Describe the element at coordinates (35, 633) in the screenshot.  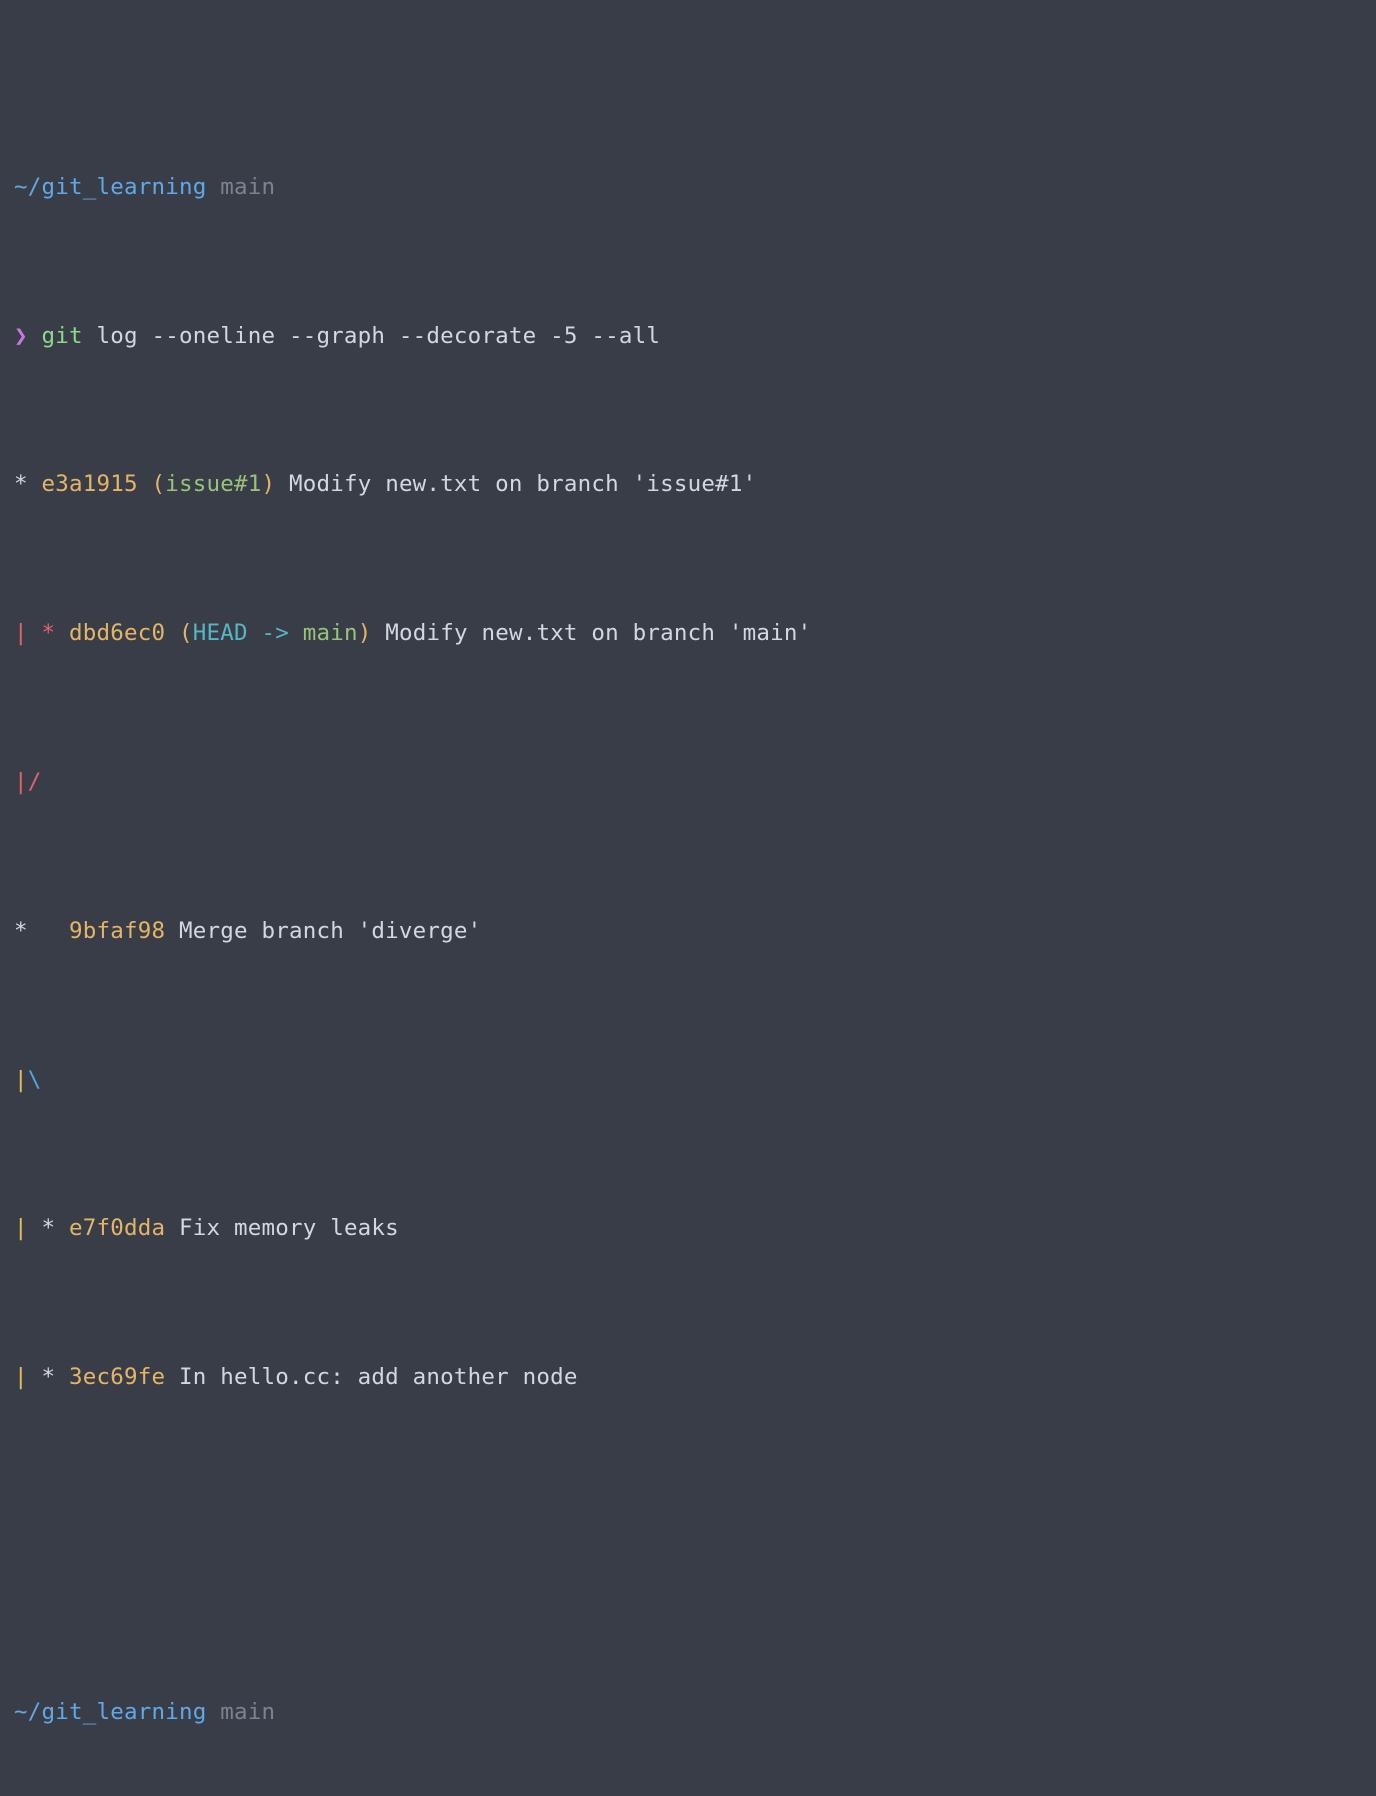
I see `graph-marker: | *` at that location.